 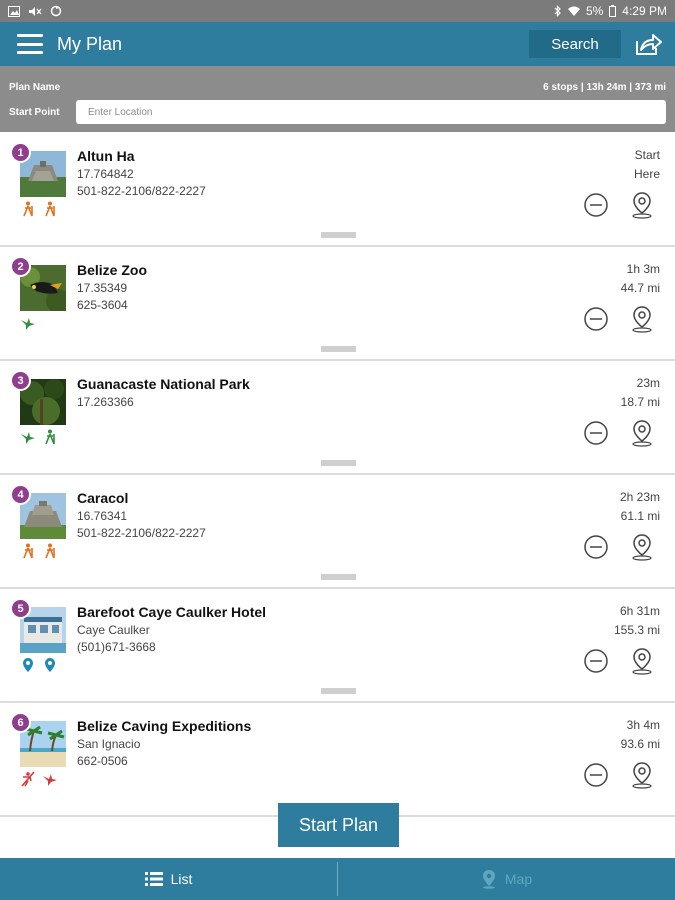 What do you see at coordinates (371, 112) in the screenshot?
I see `start-point-input` at bounding box center [371, 112].